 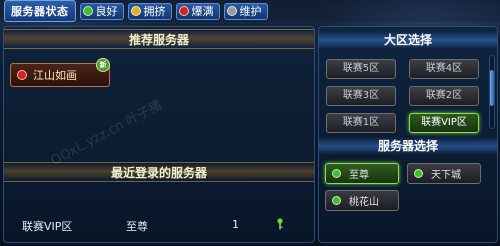 I want to click on legend-crowded: 拥挤, so click(x=149, y=11).